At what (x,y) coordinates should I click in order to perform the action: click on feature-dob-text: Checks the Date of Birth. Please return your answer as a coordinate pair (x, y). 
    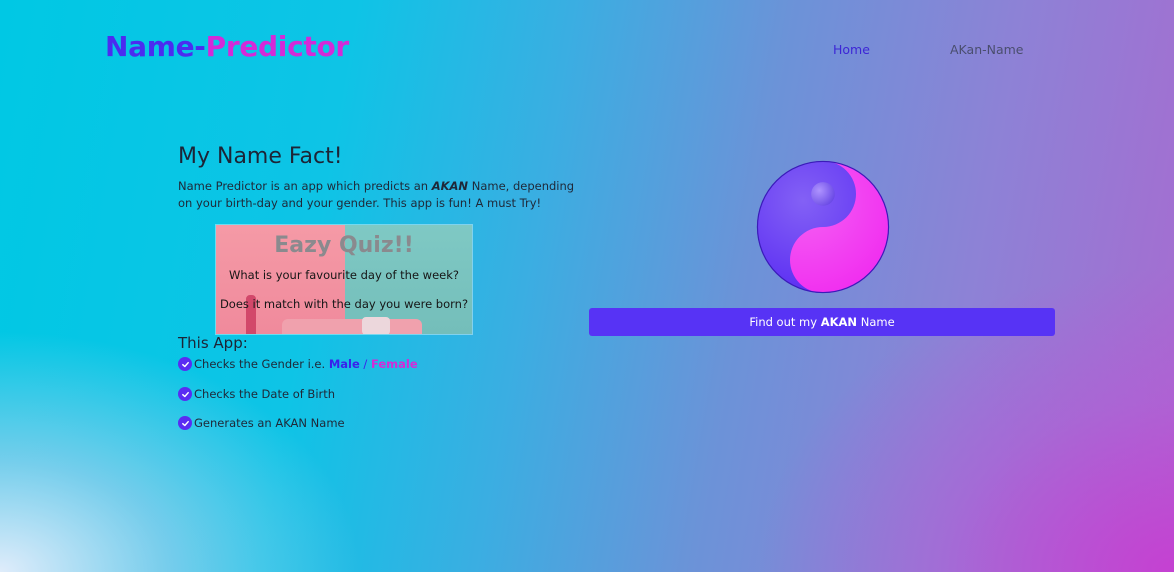
    Looking at the image, I should click on (265, 394).